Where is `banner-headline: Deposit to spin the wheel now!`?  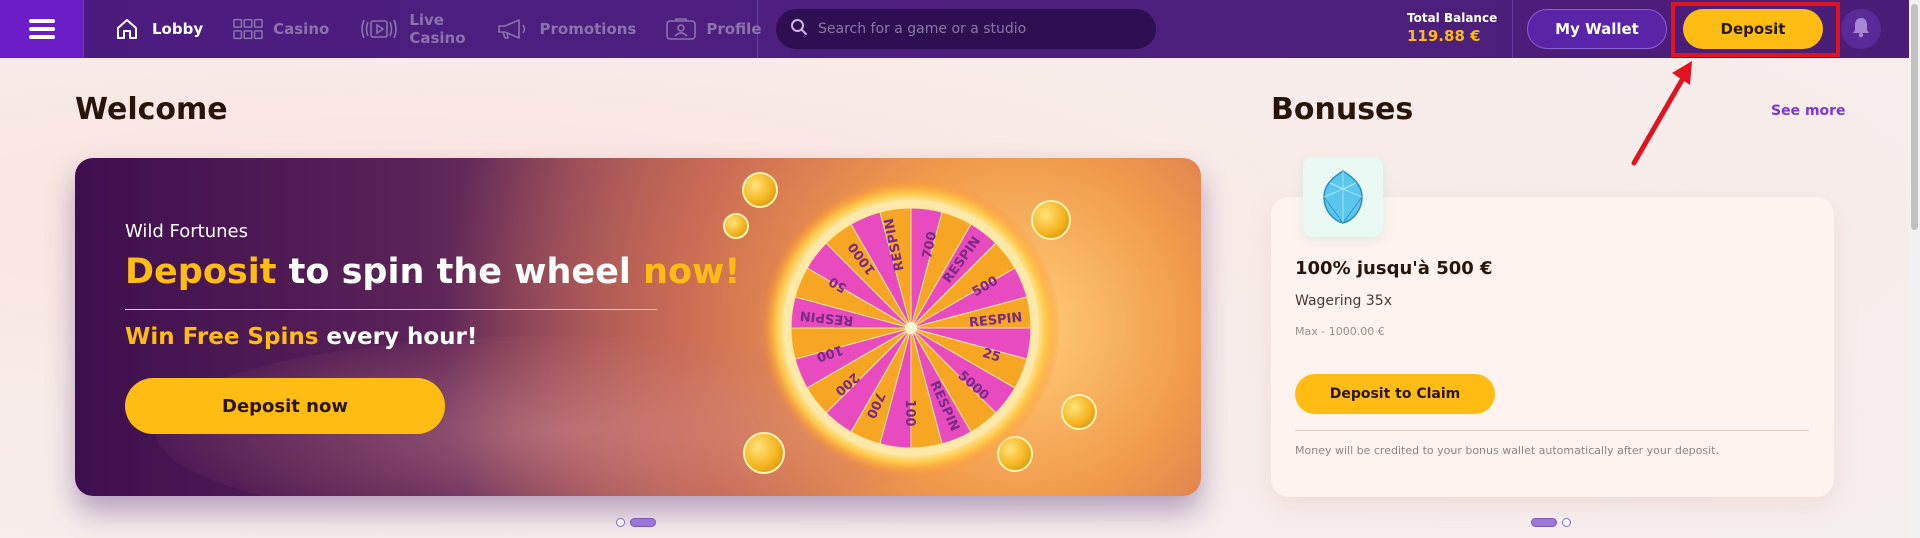 banner-headline: Deposit to spin the wheel now! is located at coordinates (433, 272).